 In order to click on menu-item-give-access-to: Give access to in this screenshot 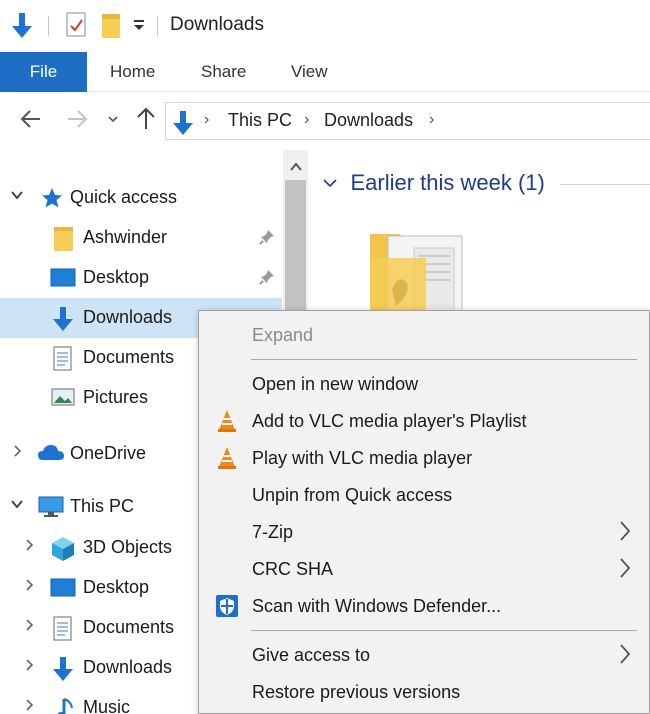, I will do `click(424, 655)`.